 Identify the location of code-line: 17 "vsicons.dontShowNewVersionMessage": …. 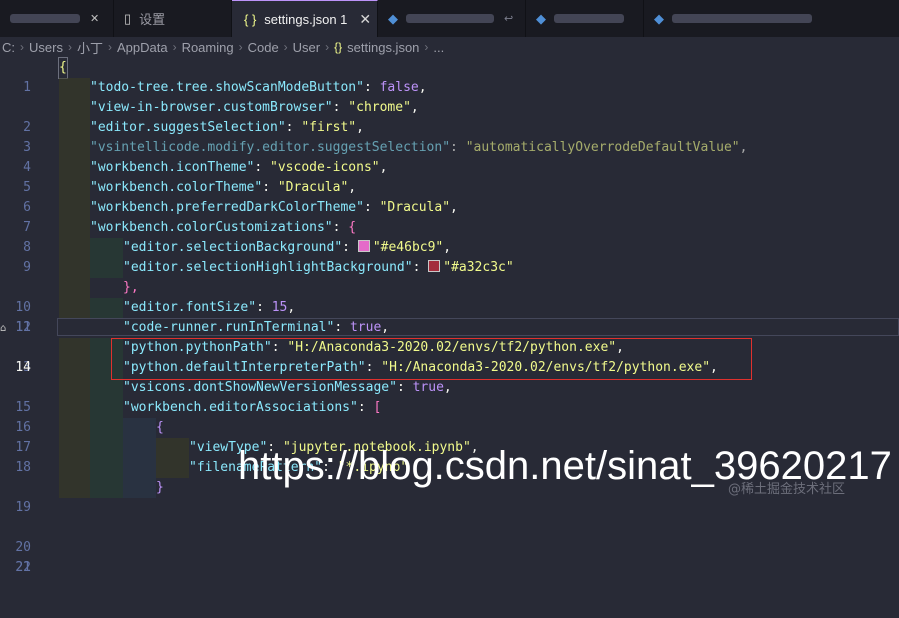
(449, 416).